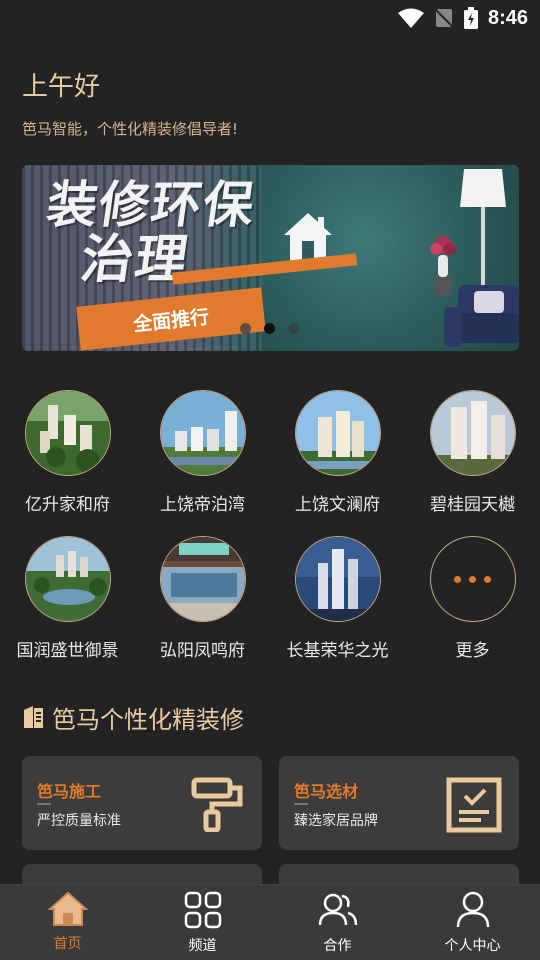  Describe the element at coordinates (410, 18) in the screenshot. I see `wifi-icon` at that location.